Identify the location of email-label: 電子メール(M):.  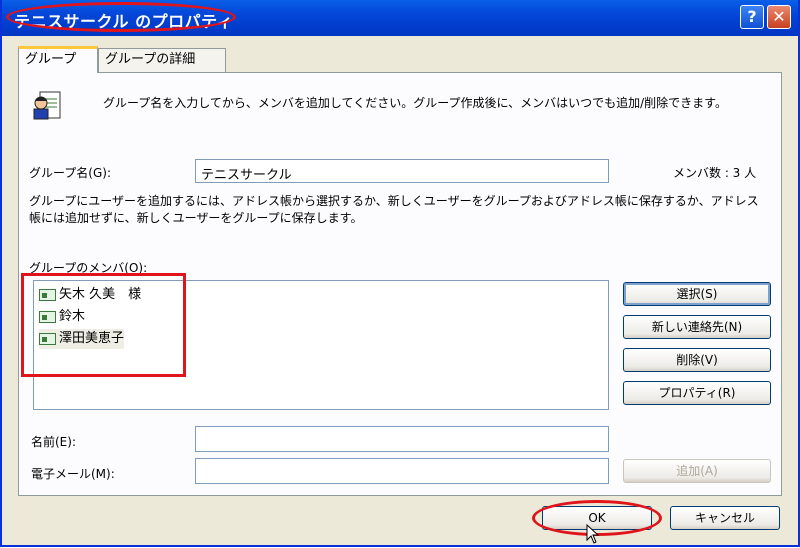
(73, 474).